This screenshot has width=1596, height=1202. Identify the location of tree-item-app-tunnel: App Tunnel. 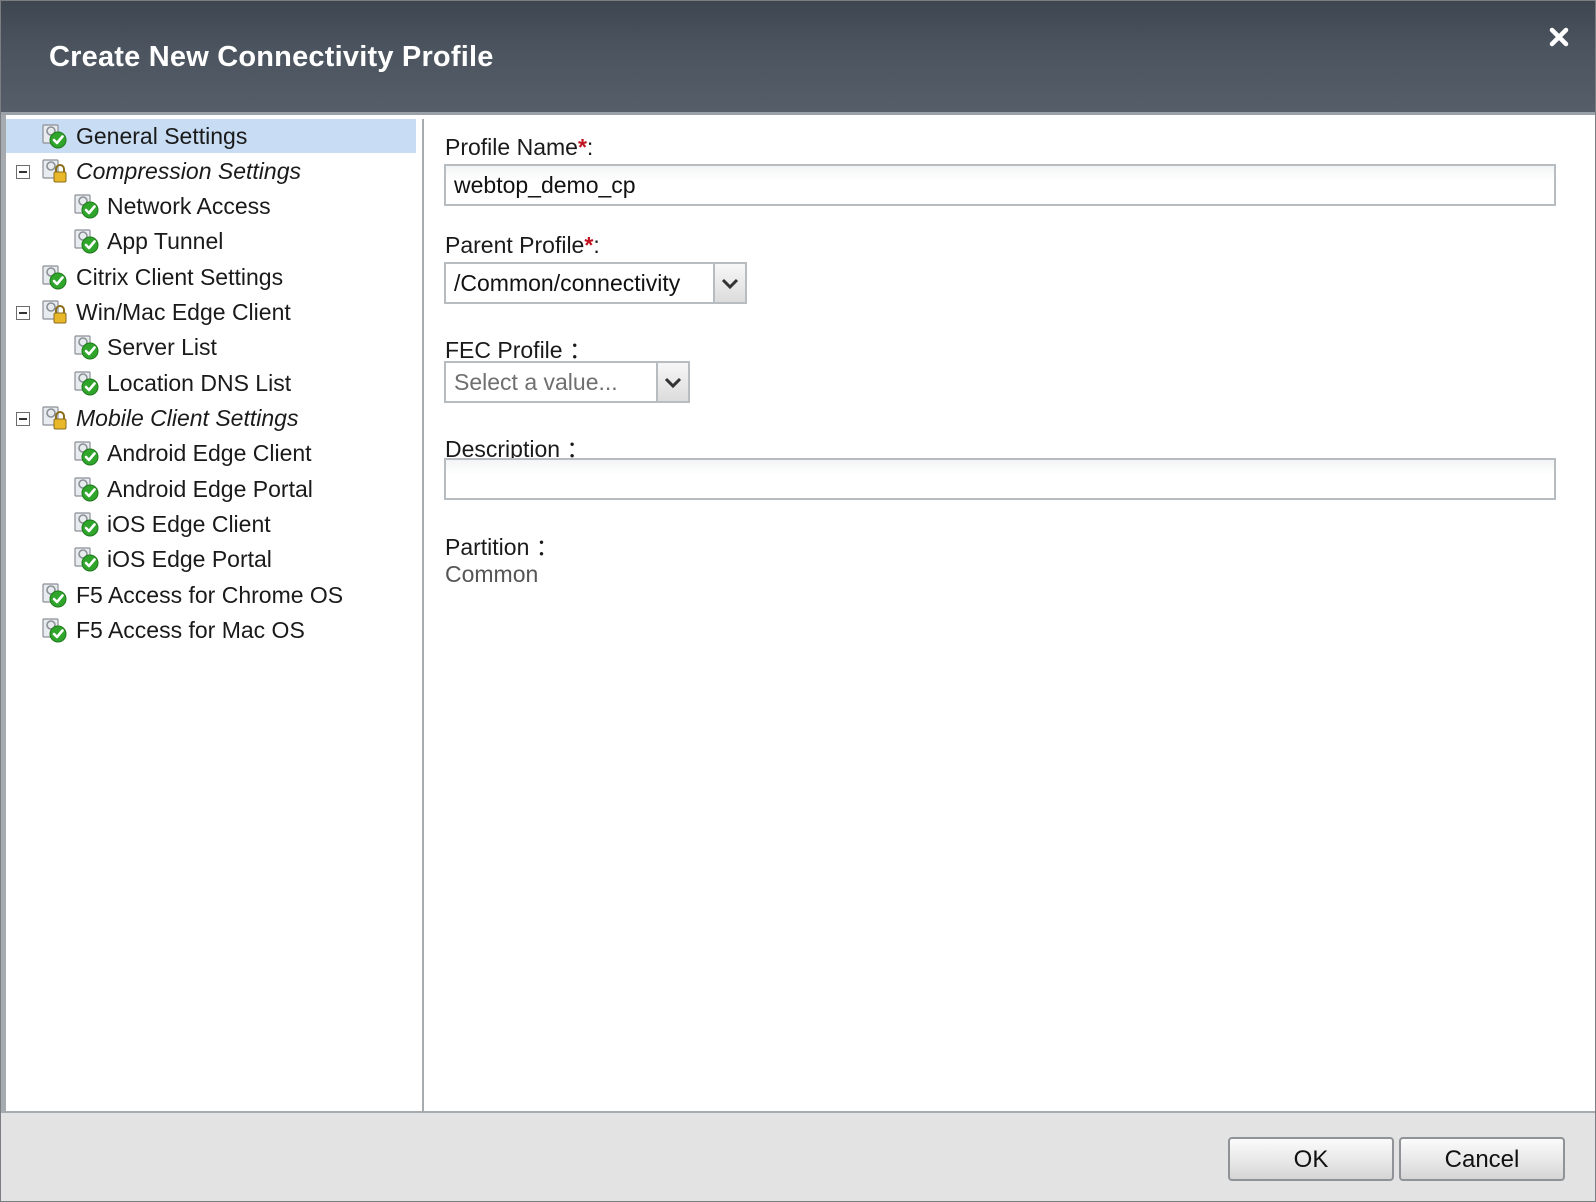
(211, 241).